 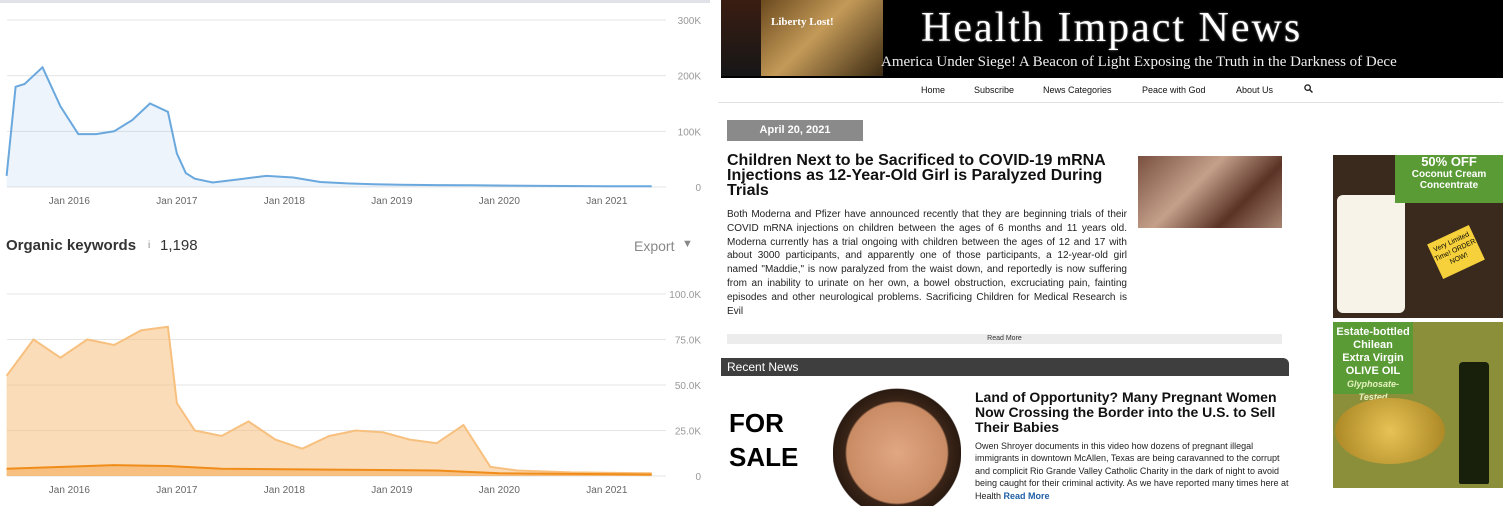 What do you see at coordinates (1456, 252) in the screenshot?
I see `order-now-stamp: Very Limited Time! ORDER NOW!` at bounding box center [1456, 252].